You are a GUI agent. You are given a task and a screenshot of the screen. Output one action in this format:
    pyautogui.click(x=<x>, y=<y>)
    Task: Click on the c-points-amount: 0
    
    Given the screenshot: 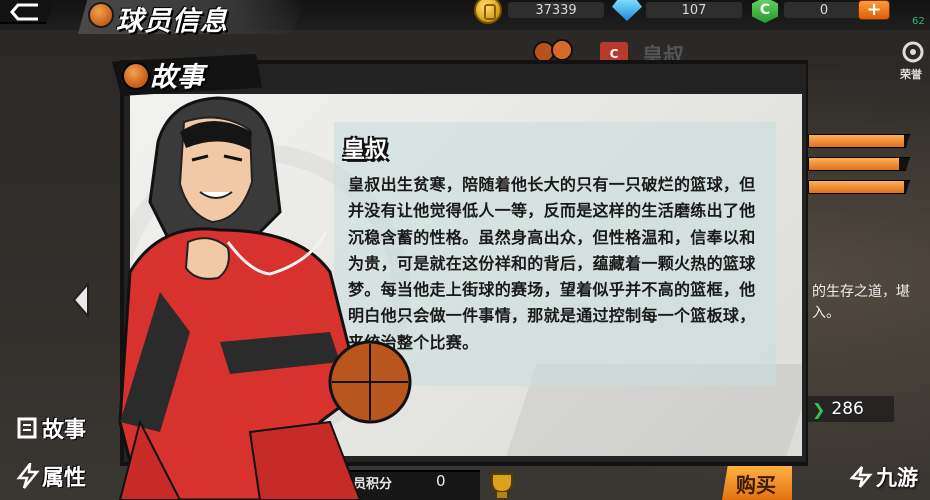 What is the action you would take?
    pyautogui.click(x=824, y=10)
    